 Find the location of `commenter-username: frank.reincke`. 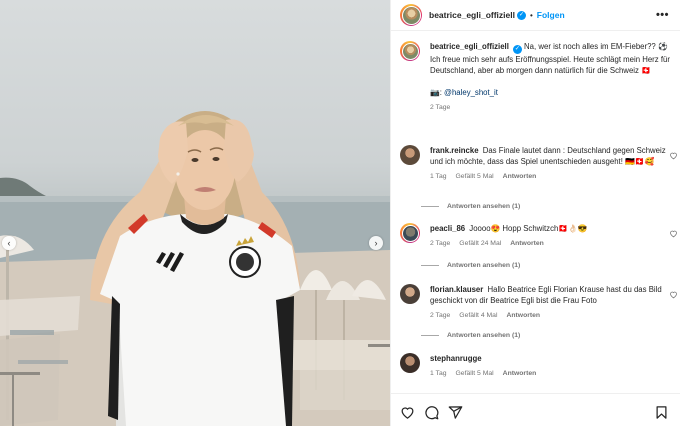

commenter-username: frank.reincke is located at coordinates (454, 150).